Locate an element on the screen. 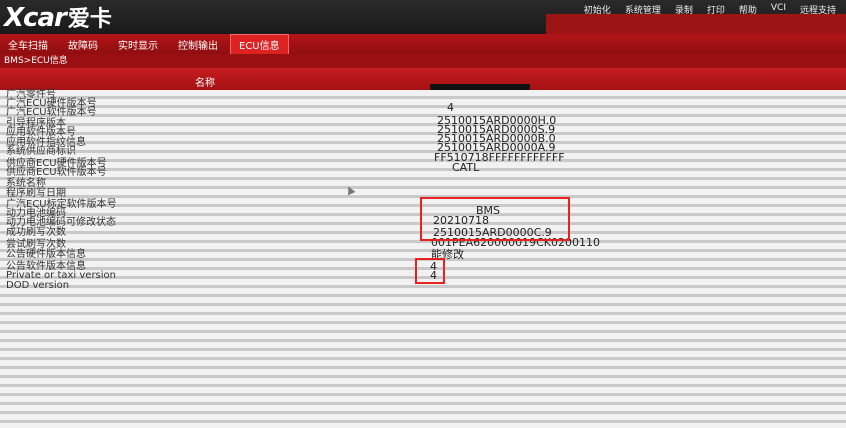 The image size is (846, 428). row-name: 公告硬件版本信息 is located at coordinates (46, 254).